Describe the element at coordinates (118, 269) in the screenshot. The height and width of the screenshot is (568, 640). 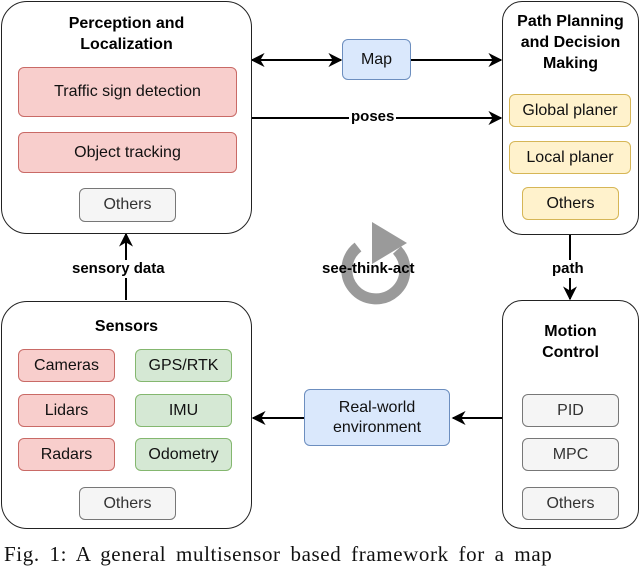
I see `sensory-data-label: sensory data` at that location.